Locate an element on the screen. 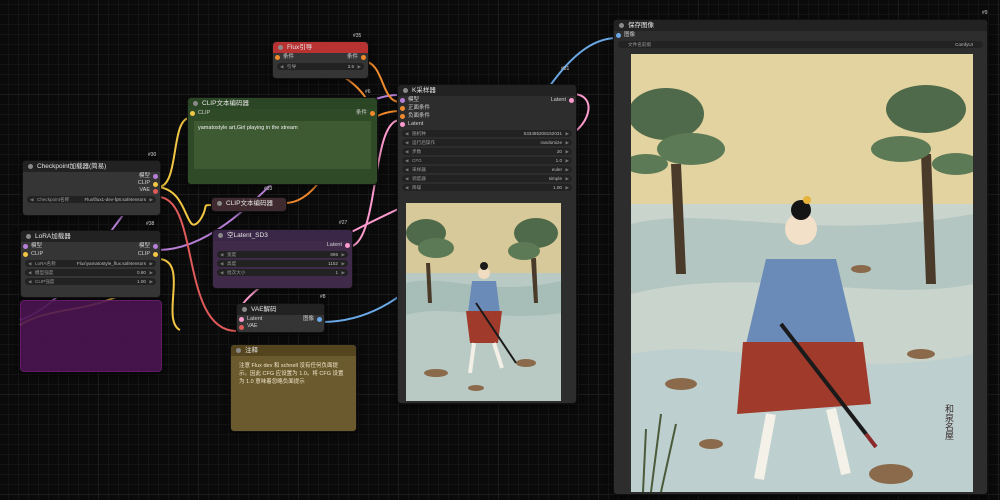  output-label: Latent is located at coordinates (558, 100).